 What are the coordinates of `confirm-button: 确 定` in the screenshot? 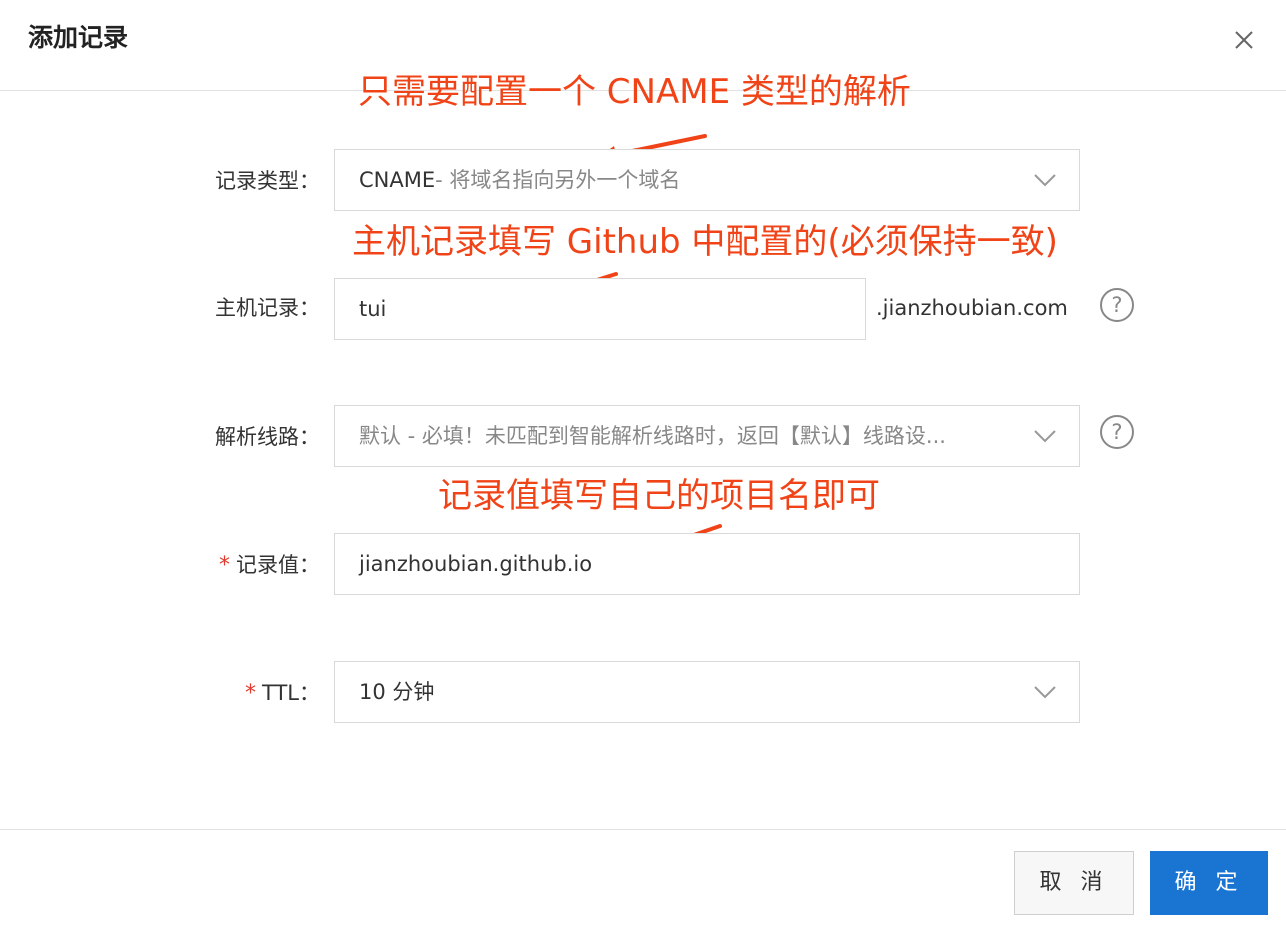 It's located at (1209, 883).